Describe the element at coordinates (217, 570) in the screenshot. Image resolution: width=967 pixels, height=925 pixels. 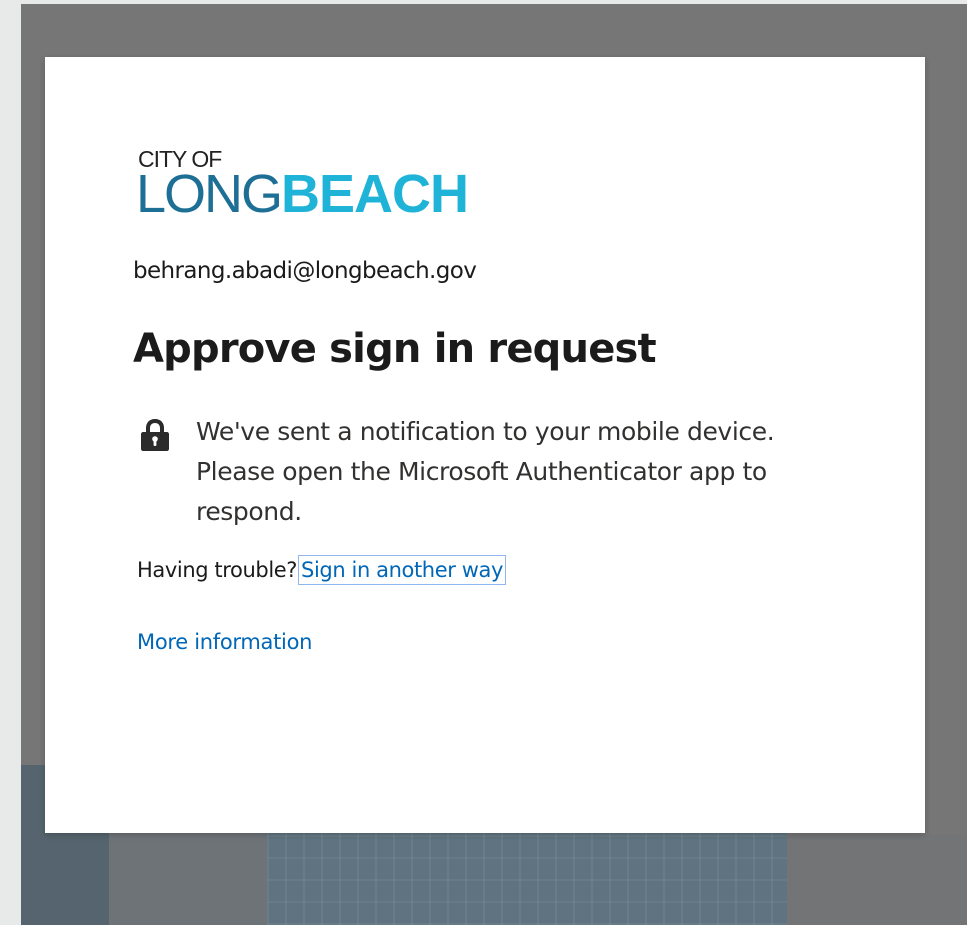
I see `having-trouble-label: Having trouble?` at that location.